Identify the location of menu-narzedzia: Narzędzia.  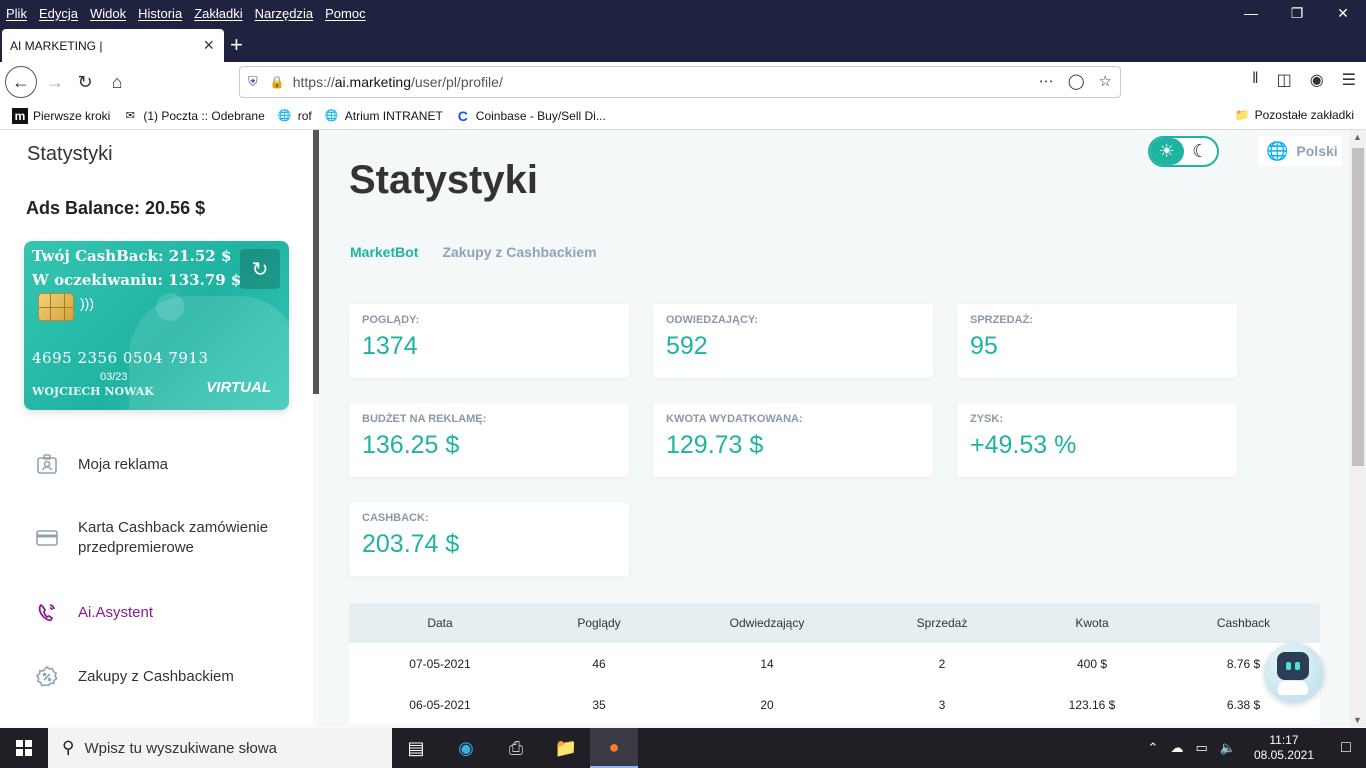
(284, 13).